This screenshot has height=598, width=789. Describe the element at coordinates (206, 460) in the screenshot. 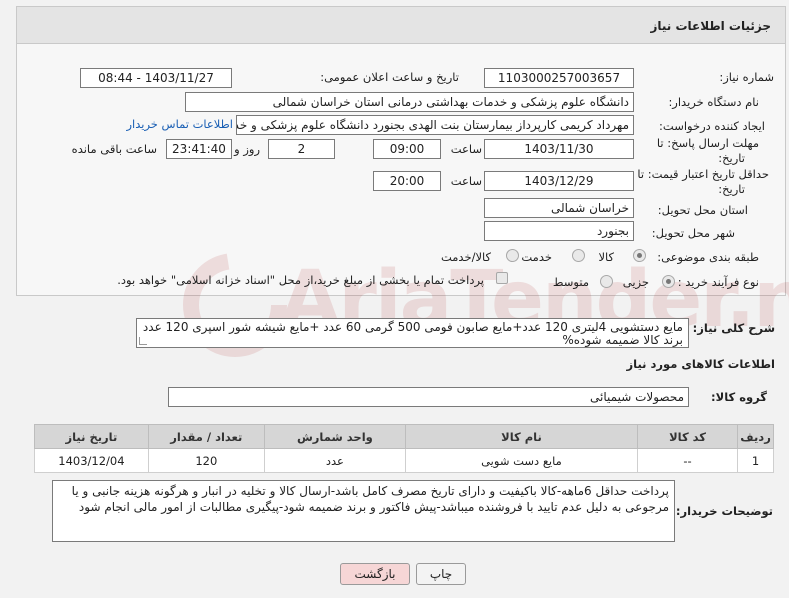

I see `cell-qty: 120` at that location.